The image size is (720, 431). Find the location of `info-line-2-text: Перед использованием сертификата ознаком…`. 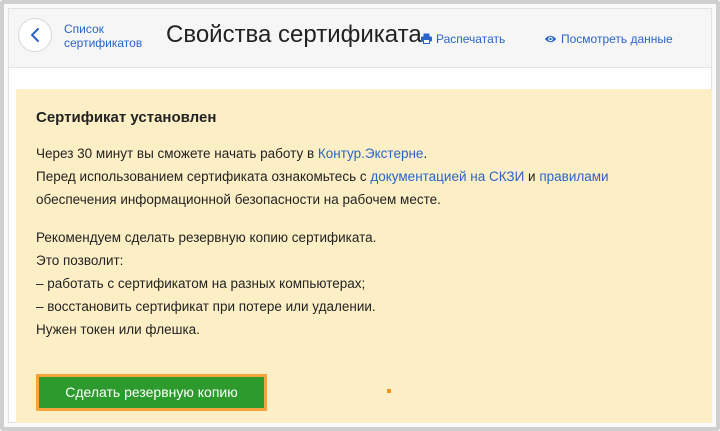

info-line-2-text: Перед использованием сертификата ознаком… is located at coordinates (203, 176).